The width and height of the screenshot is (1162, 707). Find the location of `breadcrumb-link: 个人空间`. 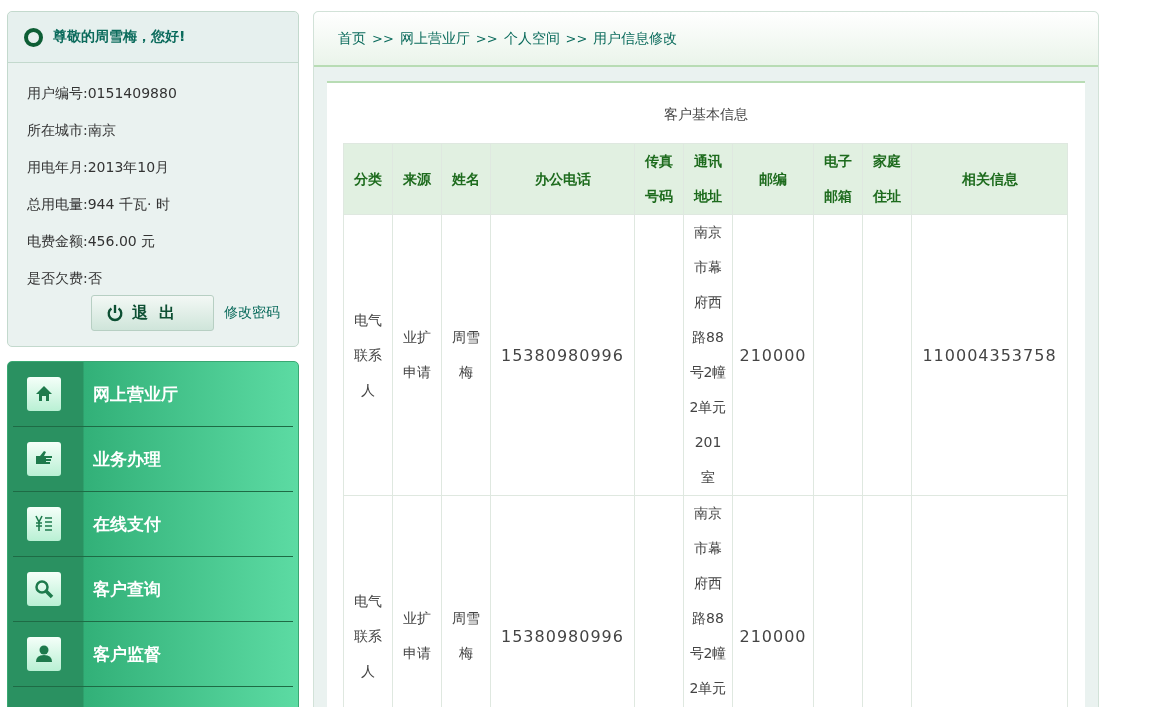

breadcrumb-link: 个人空间 is located at coordinates (531, 38).